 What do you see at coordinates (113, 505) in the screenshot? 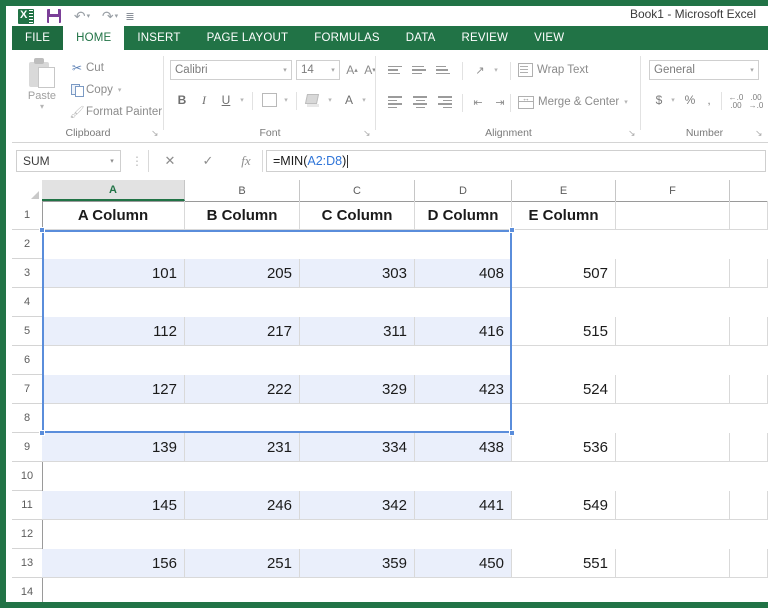
I see `cell-a6: 145` at bounding box center [113, 505].